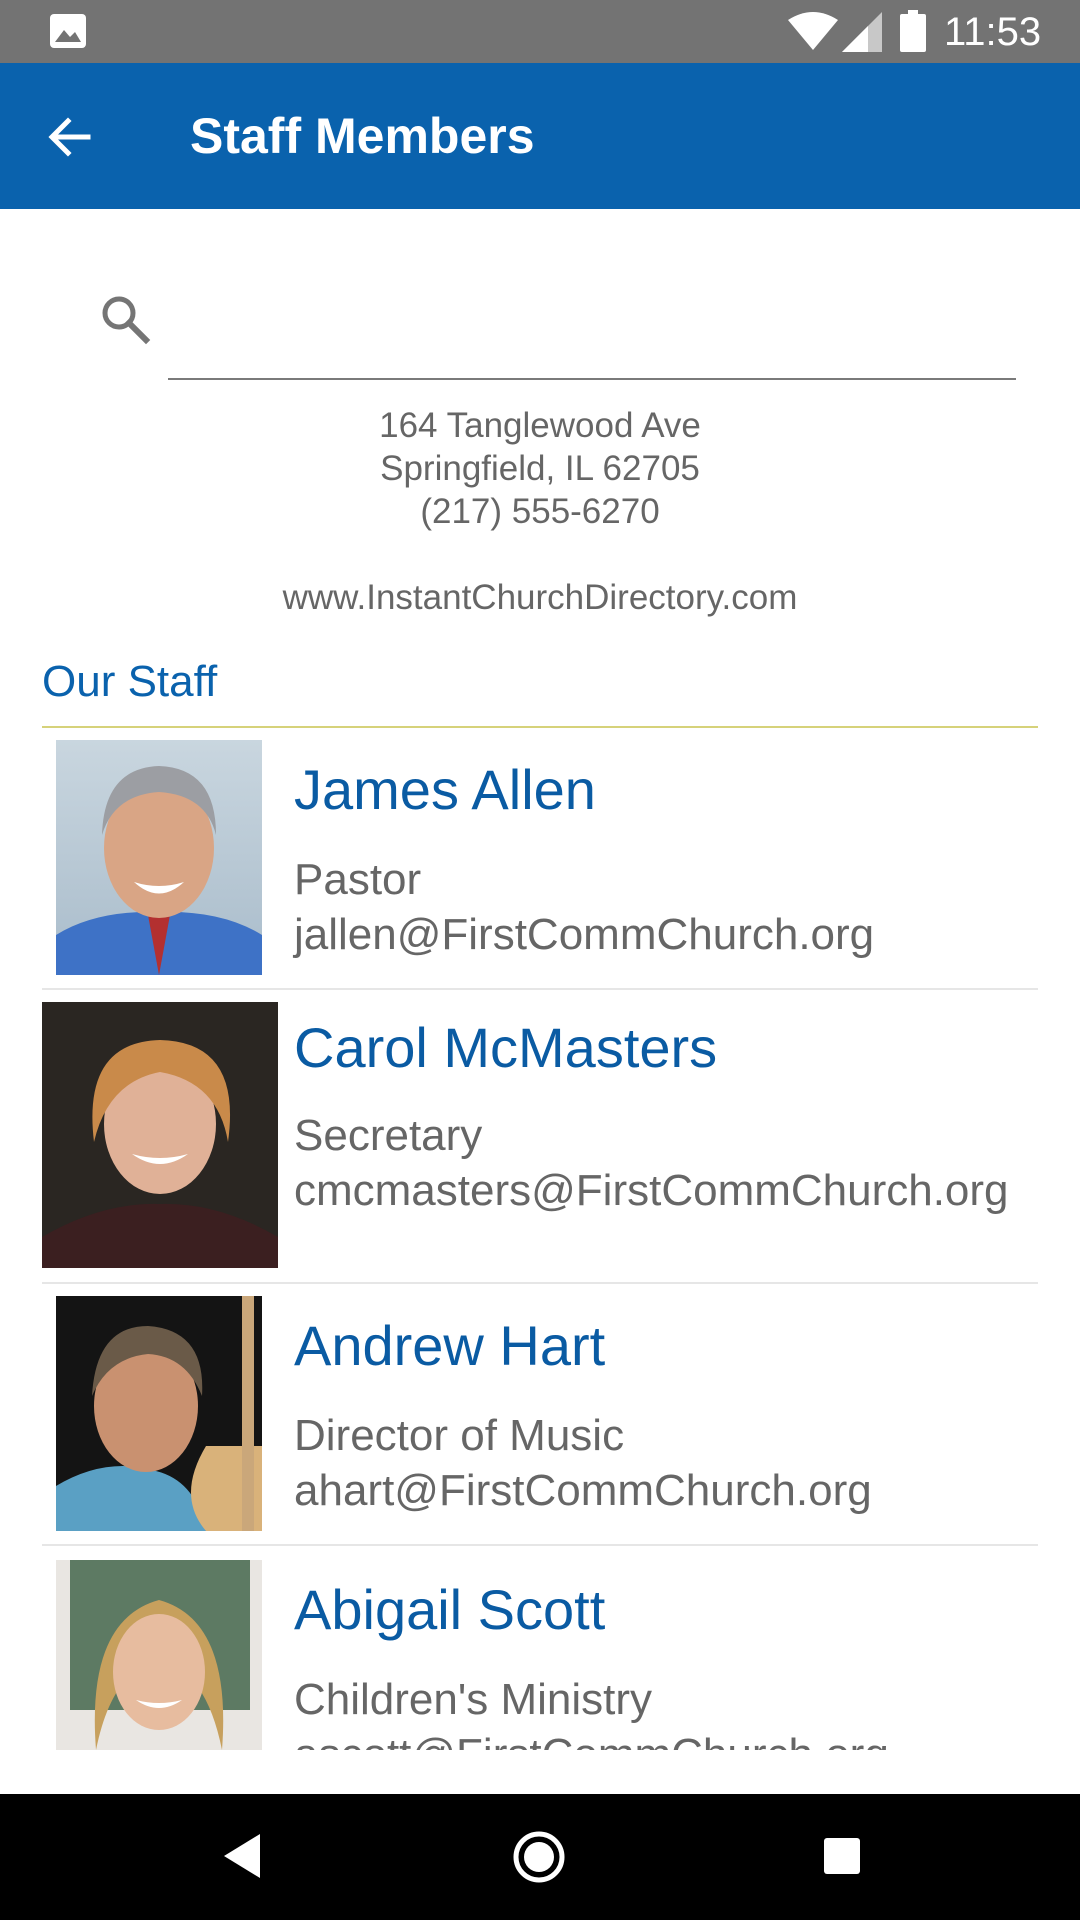  Describe the element at coordinates (388, 1135) in the screenshot. I see `staff-role: Secretary` at that location.